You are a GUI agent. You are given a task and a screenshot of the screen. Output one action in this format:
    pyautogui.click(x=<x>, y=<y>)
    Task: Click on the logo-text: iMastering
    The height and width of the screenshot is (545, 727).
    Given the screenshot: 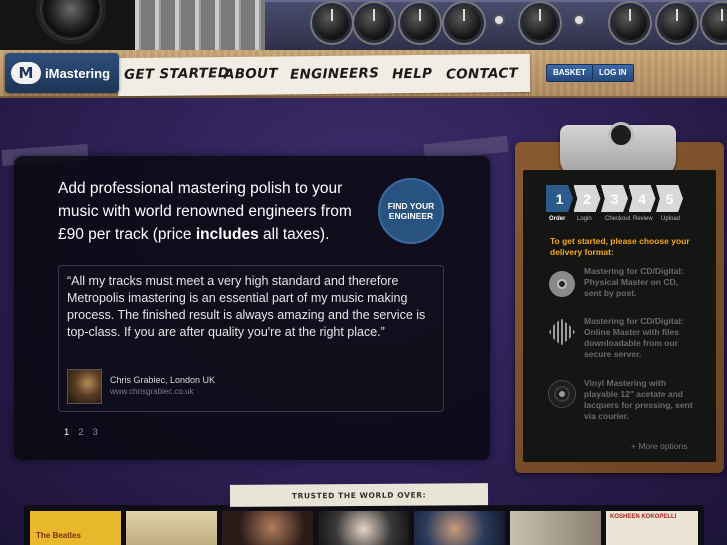 What is the action you would take?
    pyautogui.click(x=78, y=73)
    